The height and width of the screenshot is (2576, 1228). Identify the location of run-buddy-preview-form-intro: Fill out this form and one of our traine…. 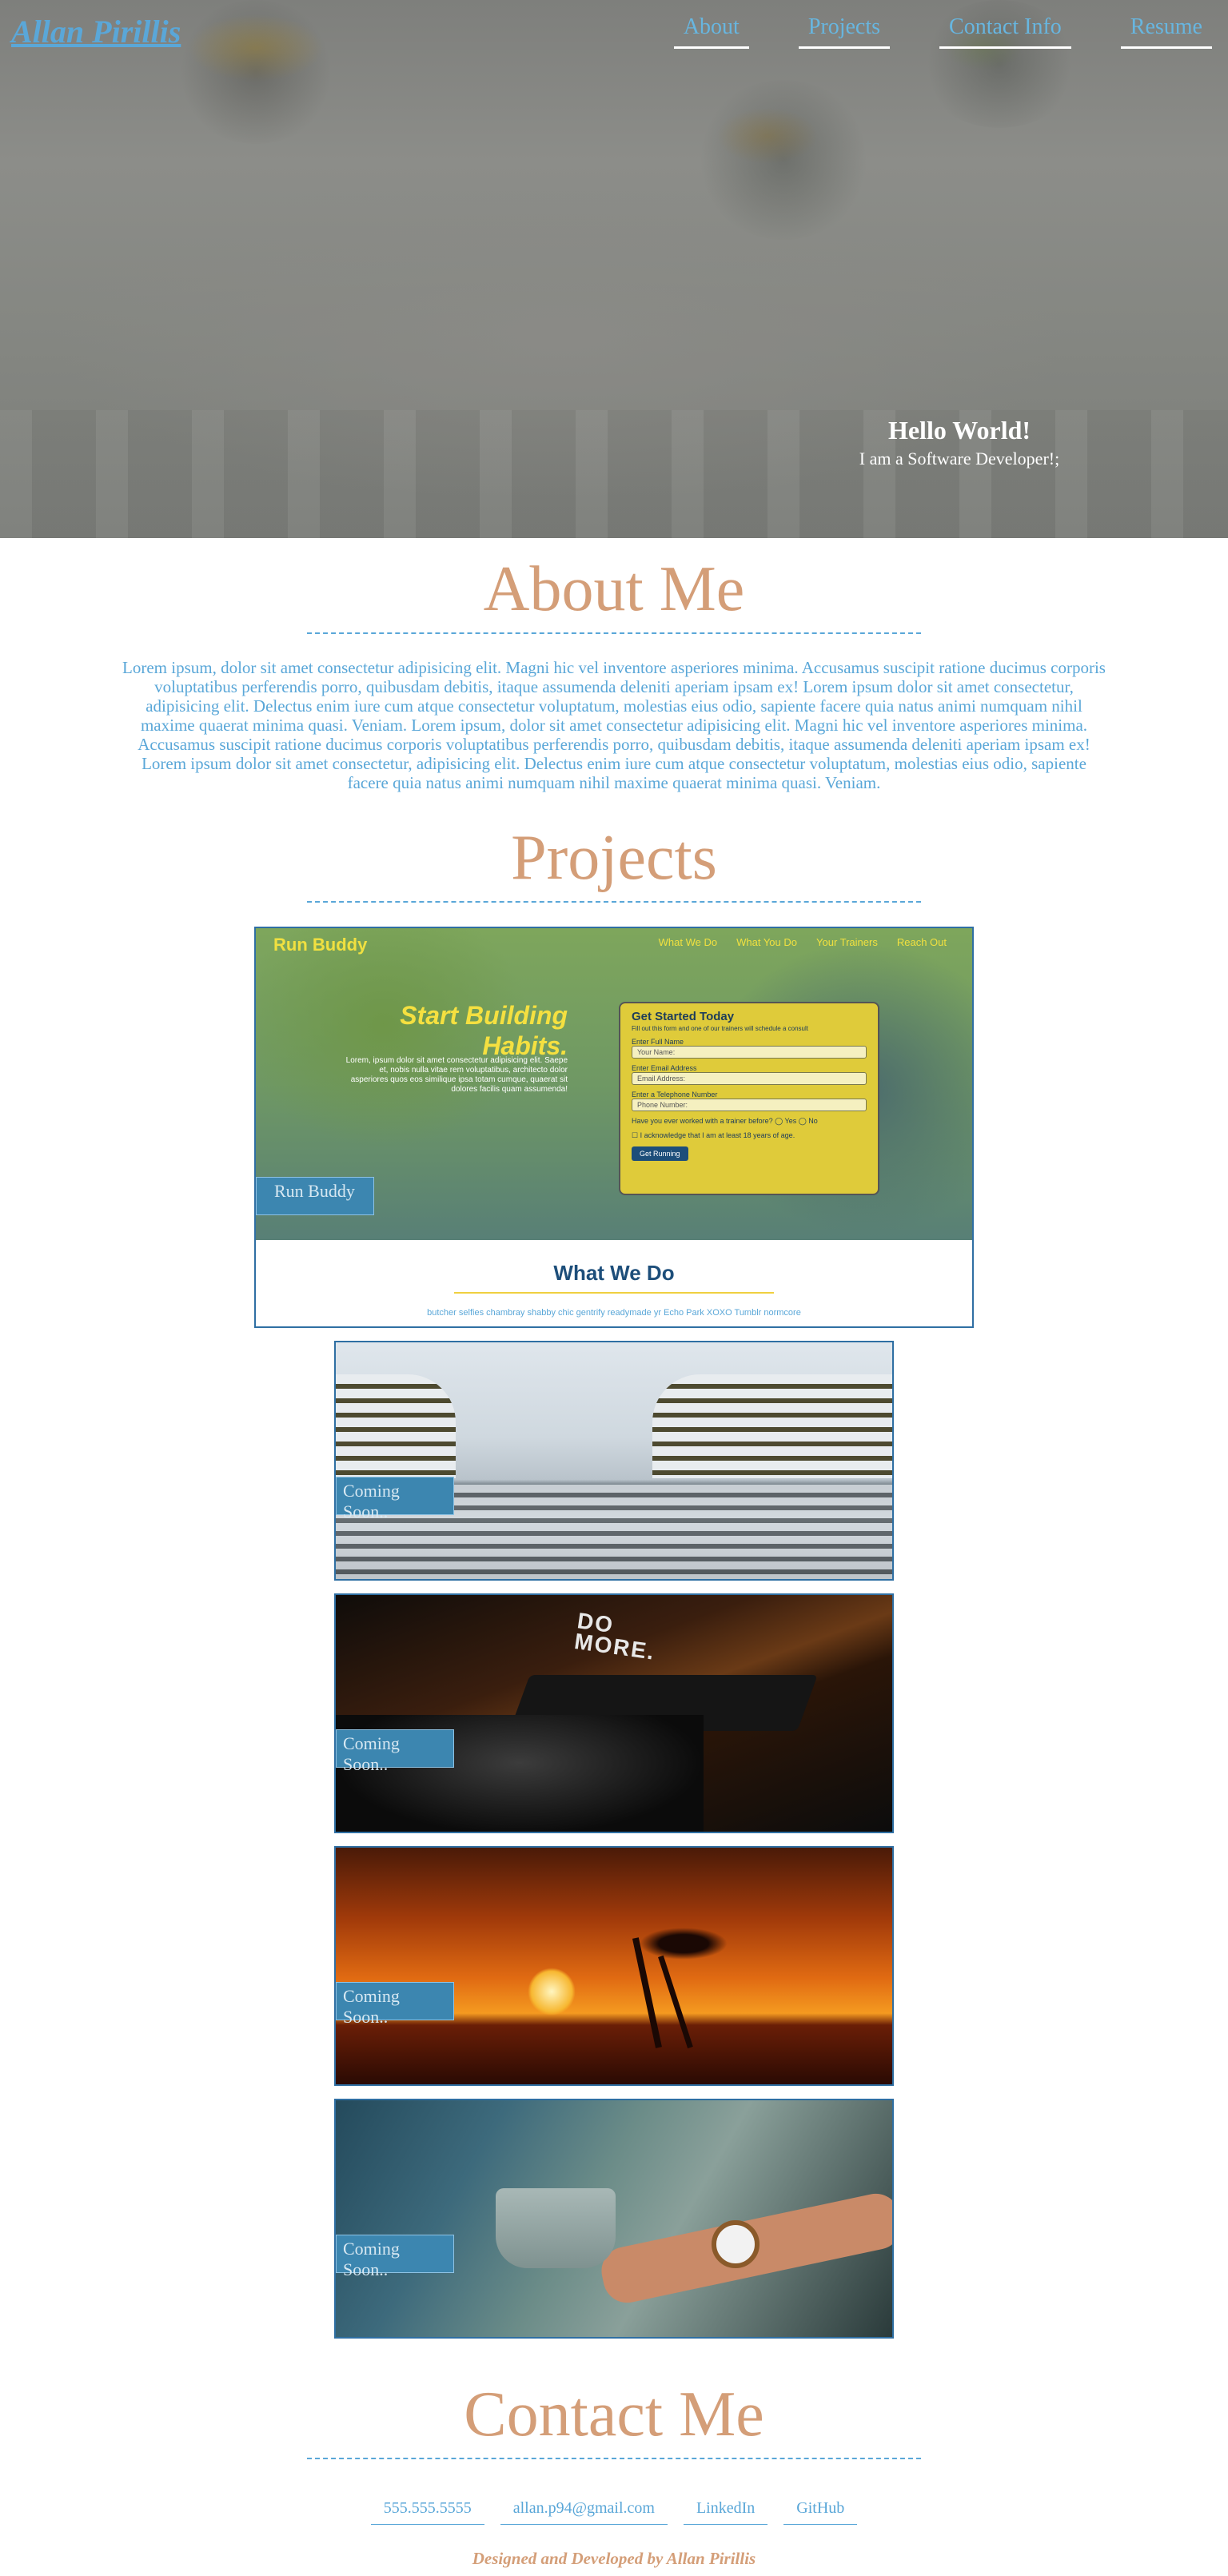
(720, 1028).